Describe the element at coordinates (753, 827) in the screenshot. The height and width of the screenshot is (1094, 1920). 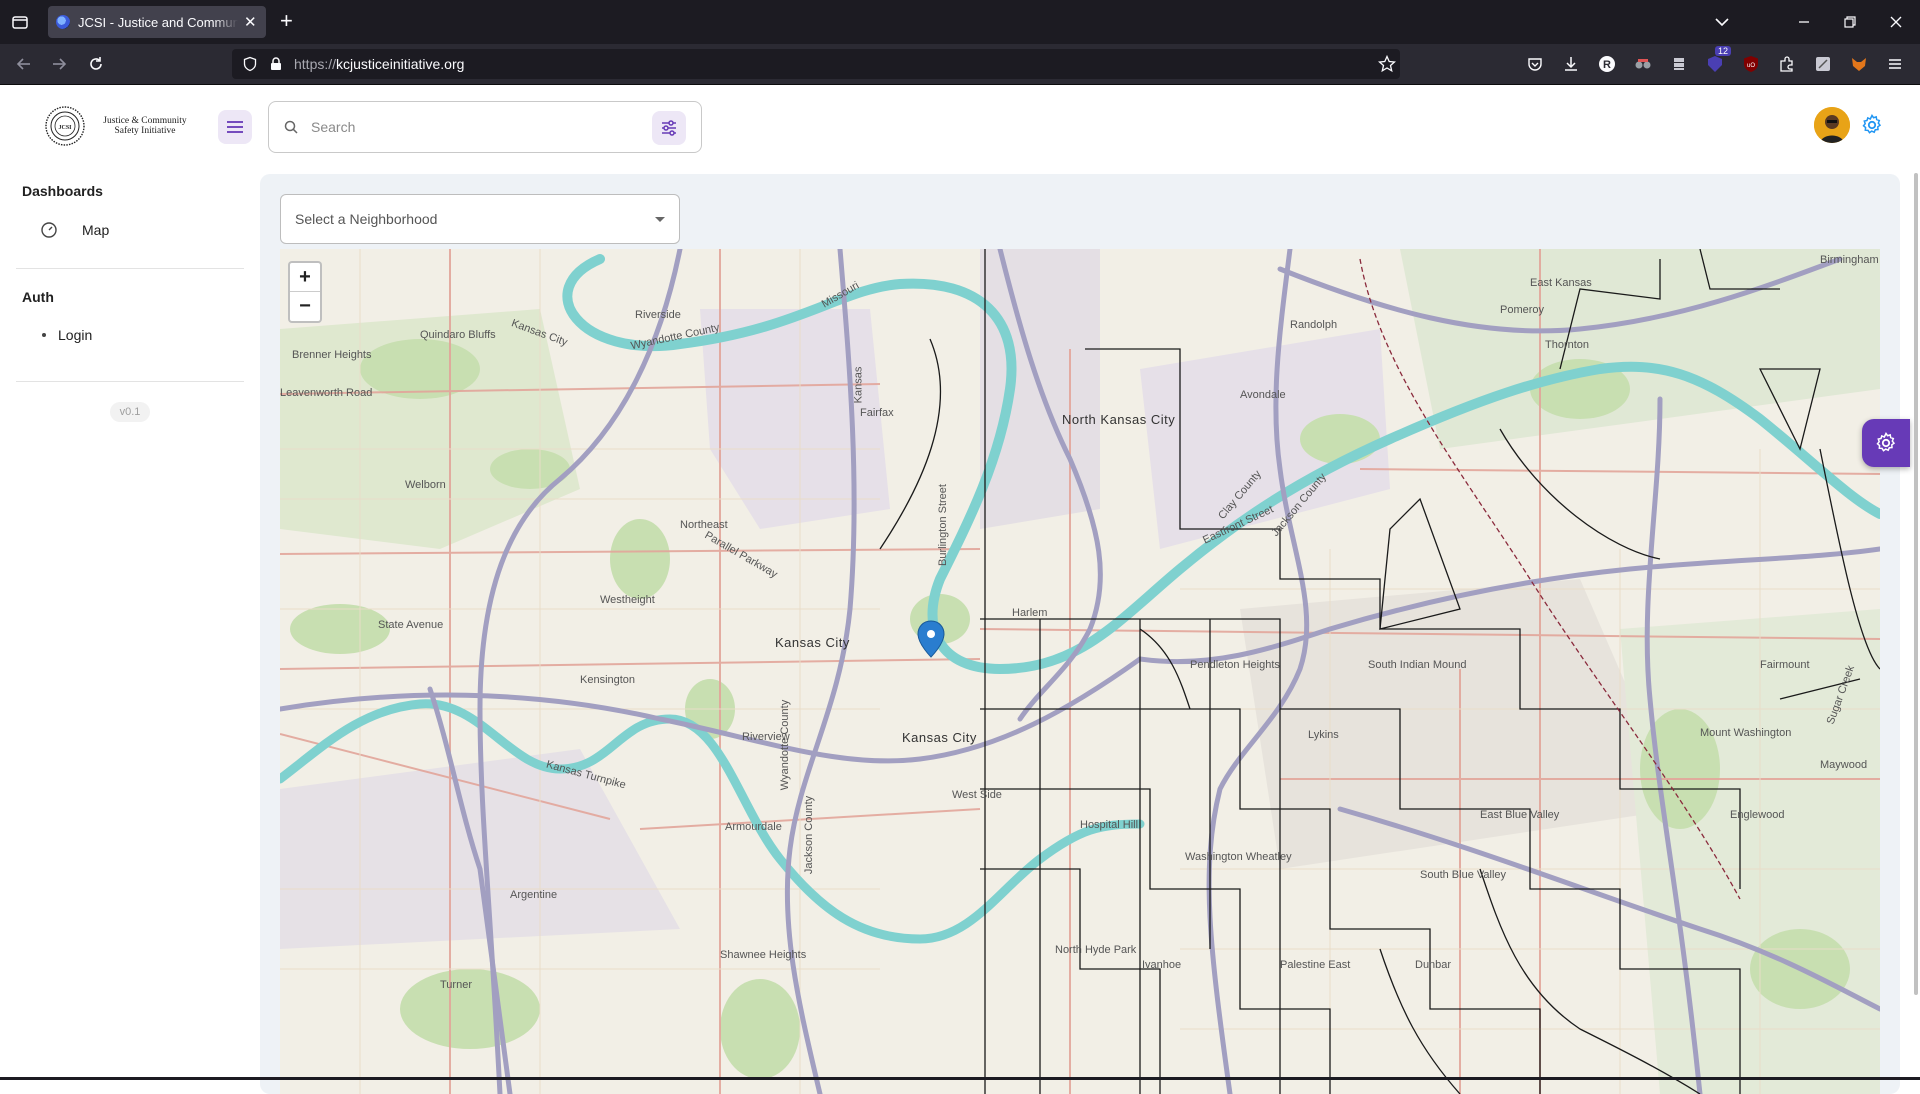
I see `map-label: Armourdale` at that location.